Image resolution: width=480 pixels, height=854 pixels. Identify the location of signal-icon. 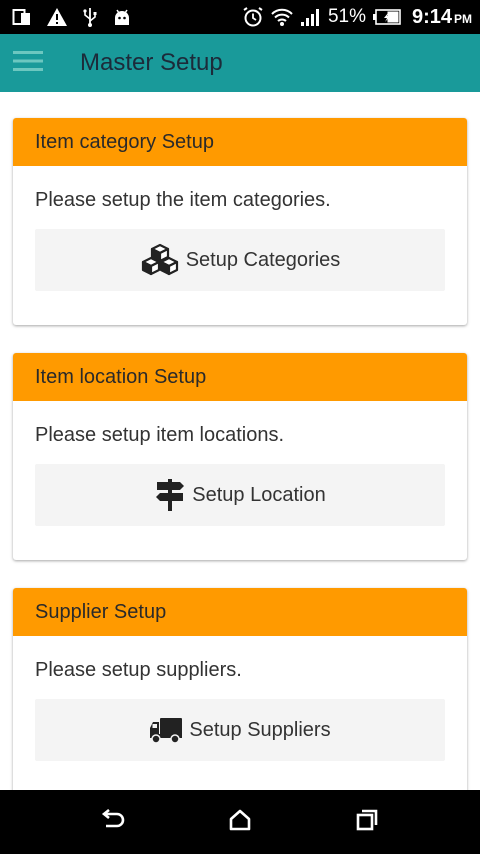
(311, 17).